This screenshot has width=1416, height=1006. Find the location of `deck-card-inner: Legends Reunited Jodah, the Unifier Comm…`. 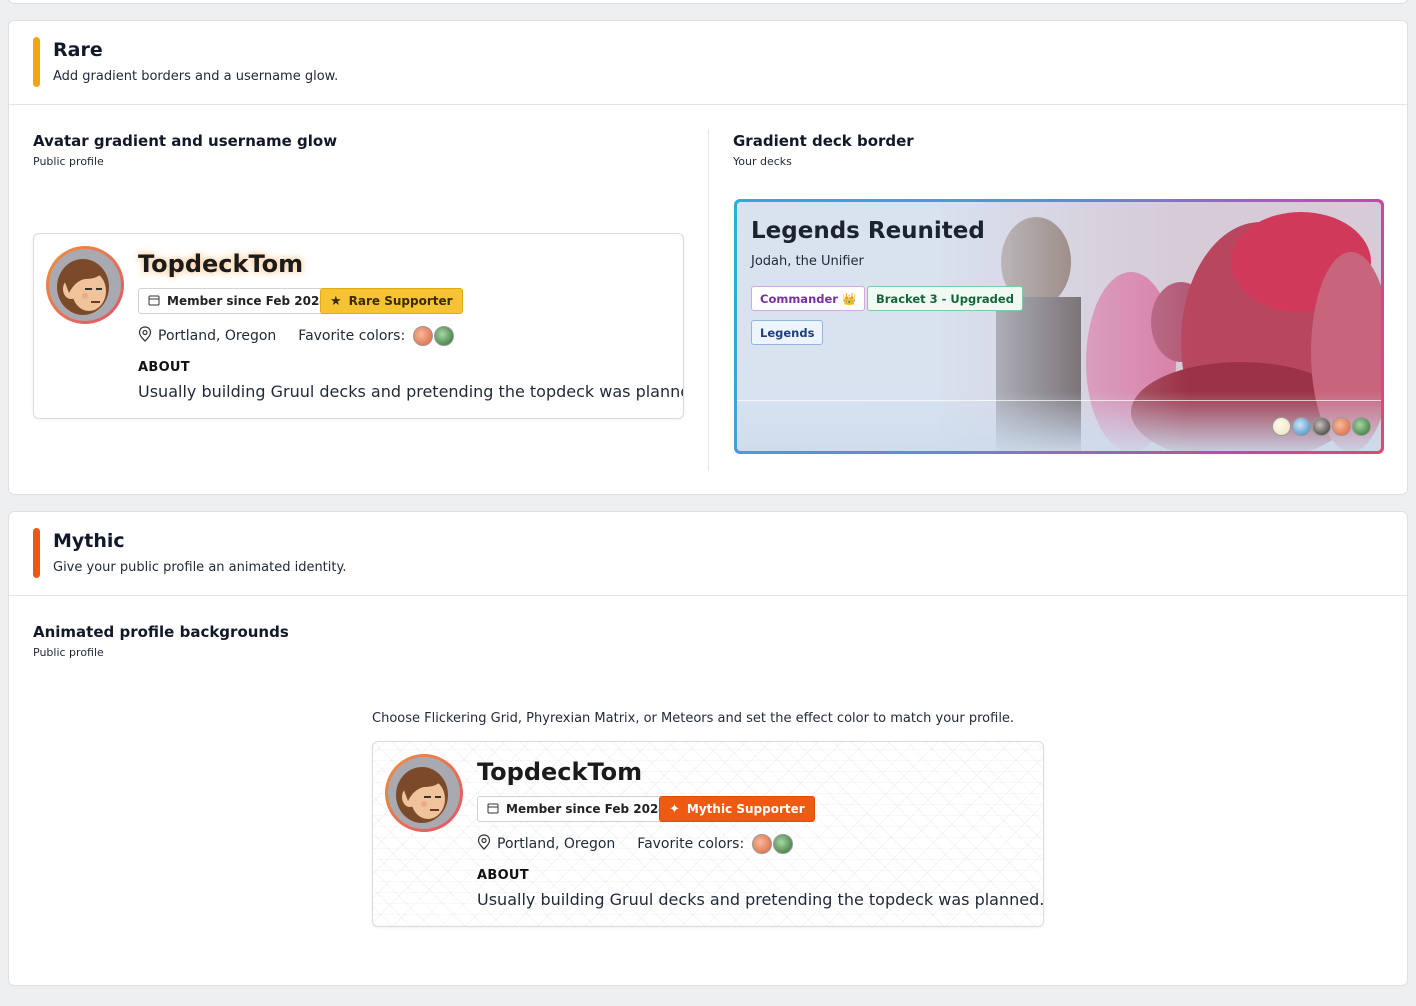

deck-card-inner: Legends Reunited Jodah, the Unifier Comm… is located at coordinates (1059, 326).